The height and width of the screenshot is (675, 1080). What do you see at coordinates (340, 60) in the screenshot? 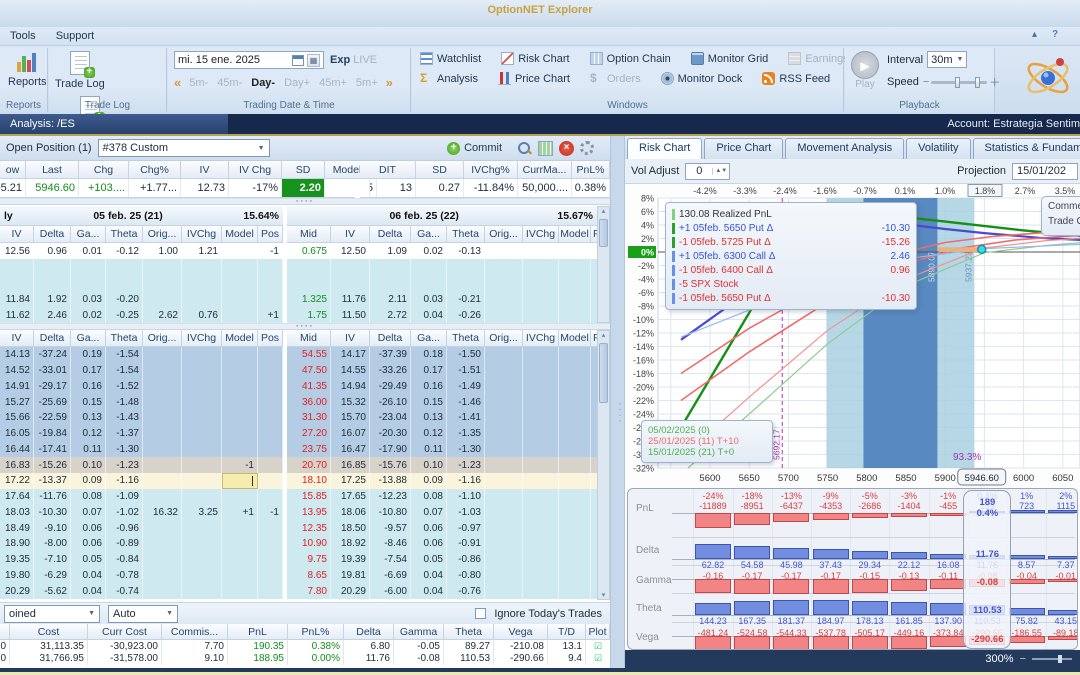
I see `exp-label: Exp` at bounding box center [340, 60].